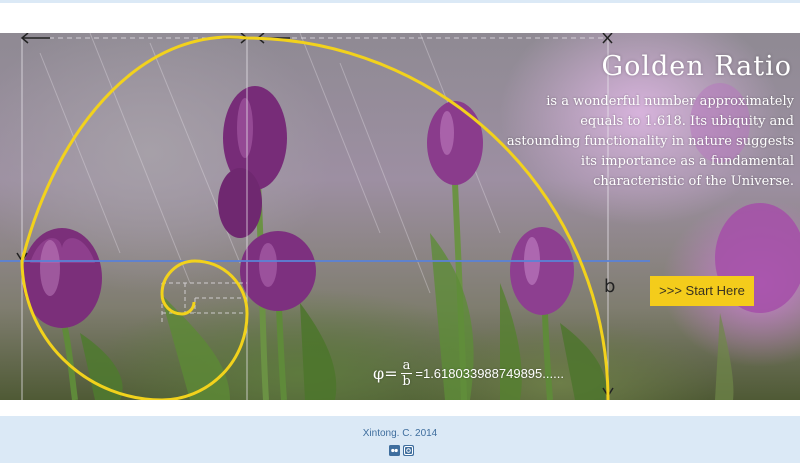 The height and width of the screenshot is (463, 800). I want to click on footer-credit: Xintong. C. 2014, so click(400, 433).